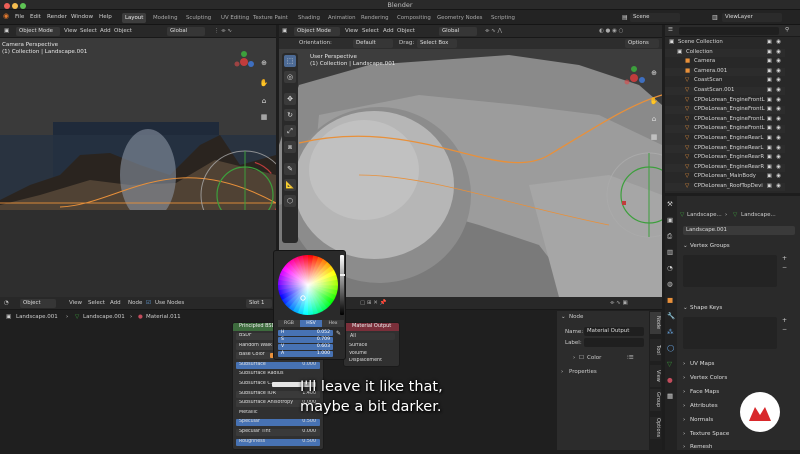 The width and height of the screenshot is (800, 454). What do you see at coordinates (669, 364) in the screenshot?
I see `mesh-data-props-icon: ▽` at bounding box center [669, 364].